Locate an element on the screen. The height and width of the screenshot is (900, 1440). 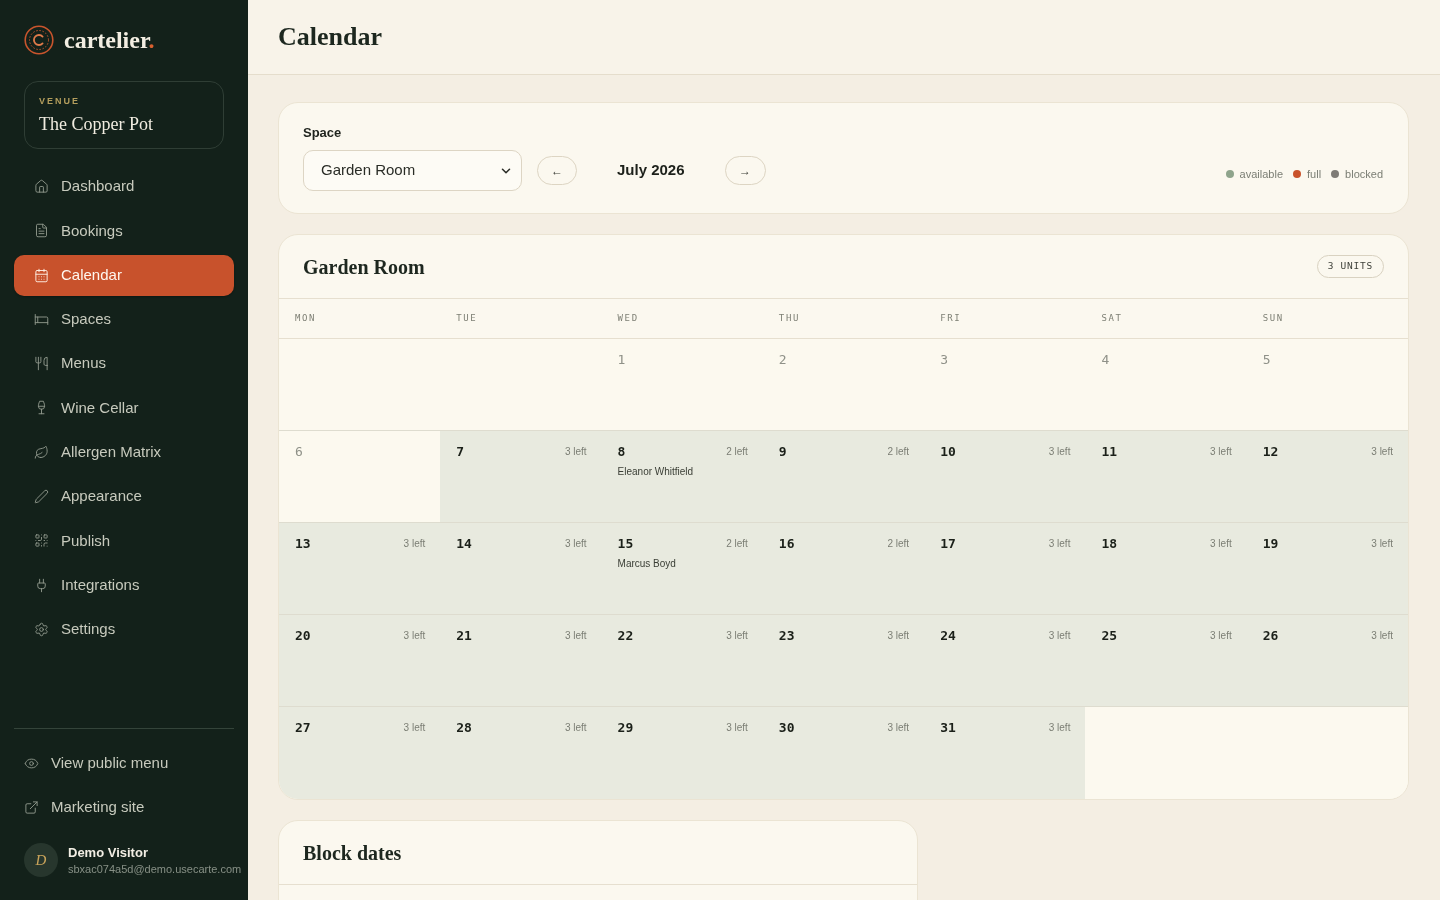
day-cell: 13 3 left is located at coordinates (360, 568).